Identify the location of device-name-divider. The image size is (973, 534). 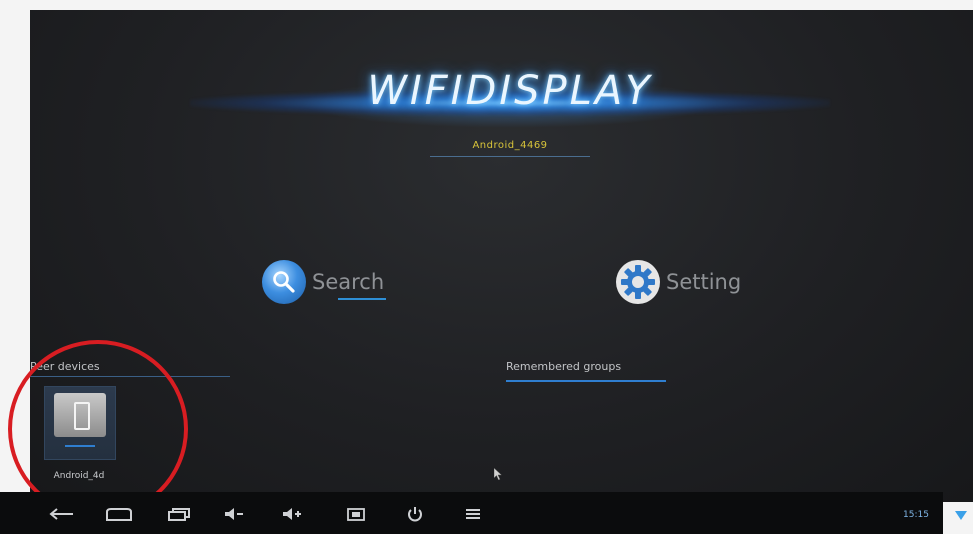
(510, 156).